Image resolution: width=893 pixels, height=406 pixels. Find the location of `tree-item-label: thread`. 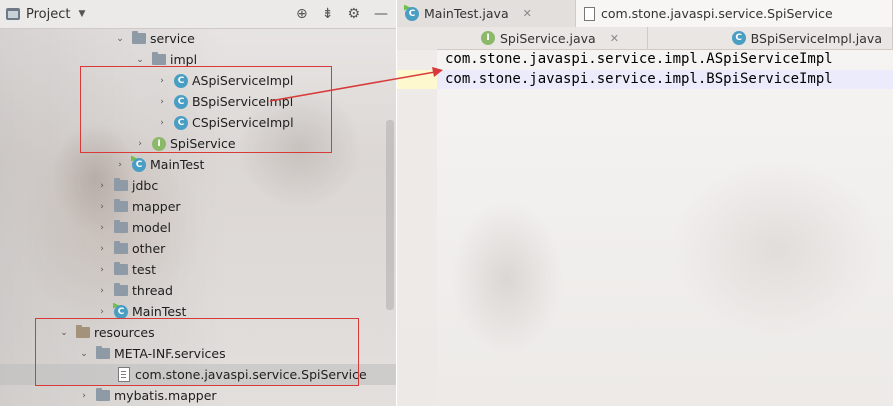

tree-item-label: thread is located at coordinates (152, 290).